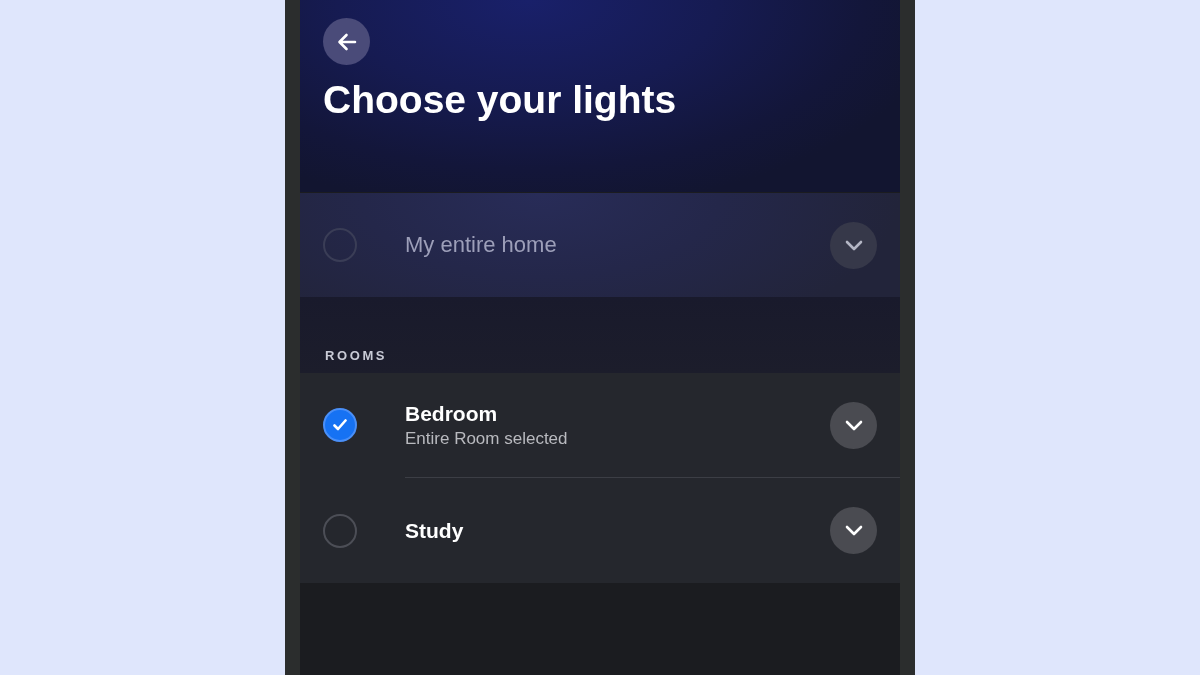  What do you see at coordinates (356, 355) in the screenshot?
I see `section-heading: ROOMS` at bounding box center [356, 355].